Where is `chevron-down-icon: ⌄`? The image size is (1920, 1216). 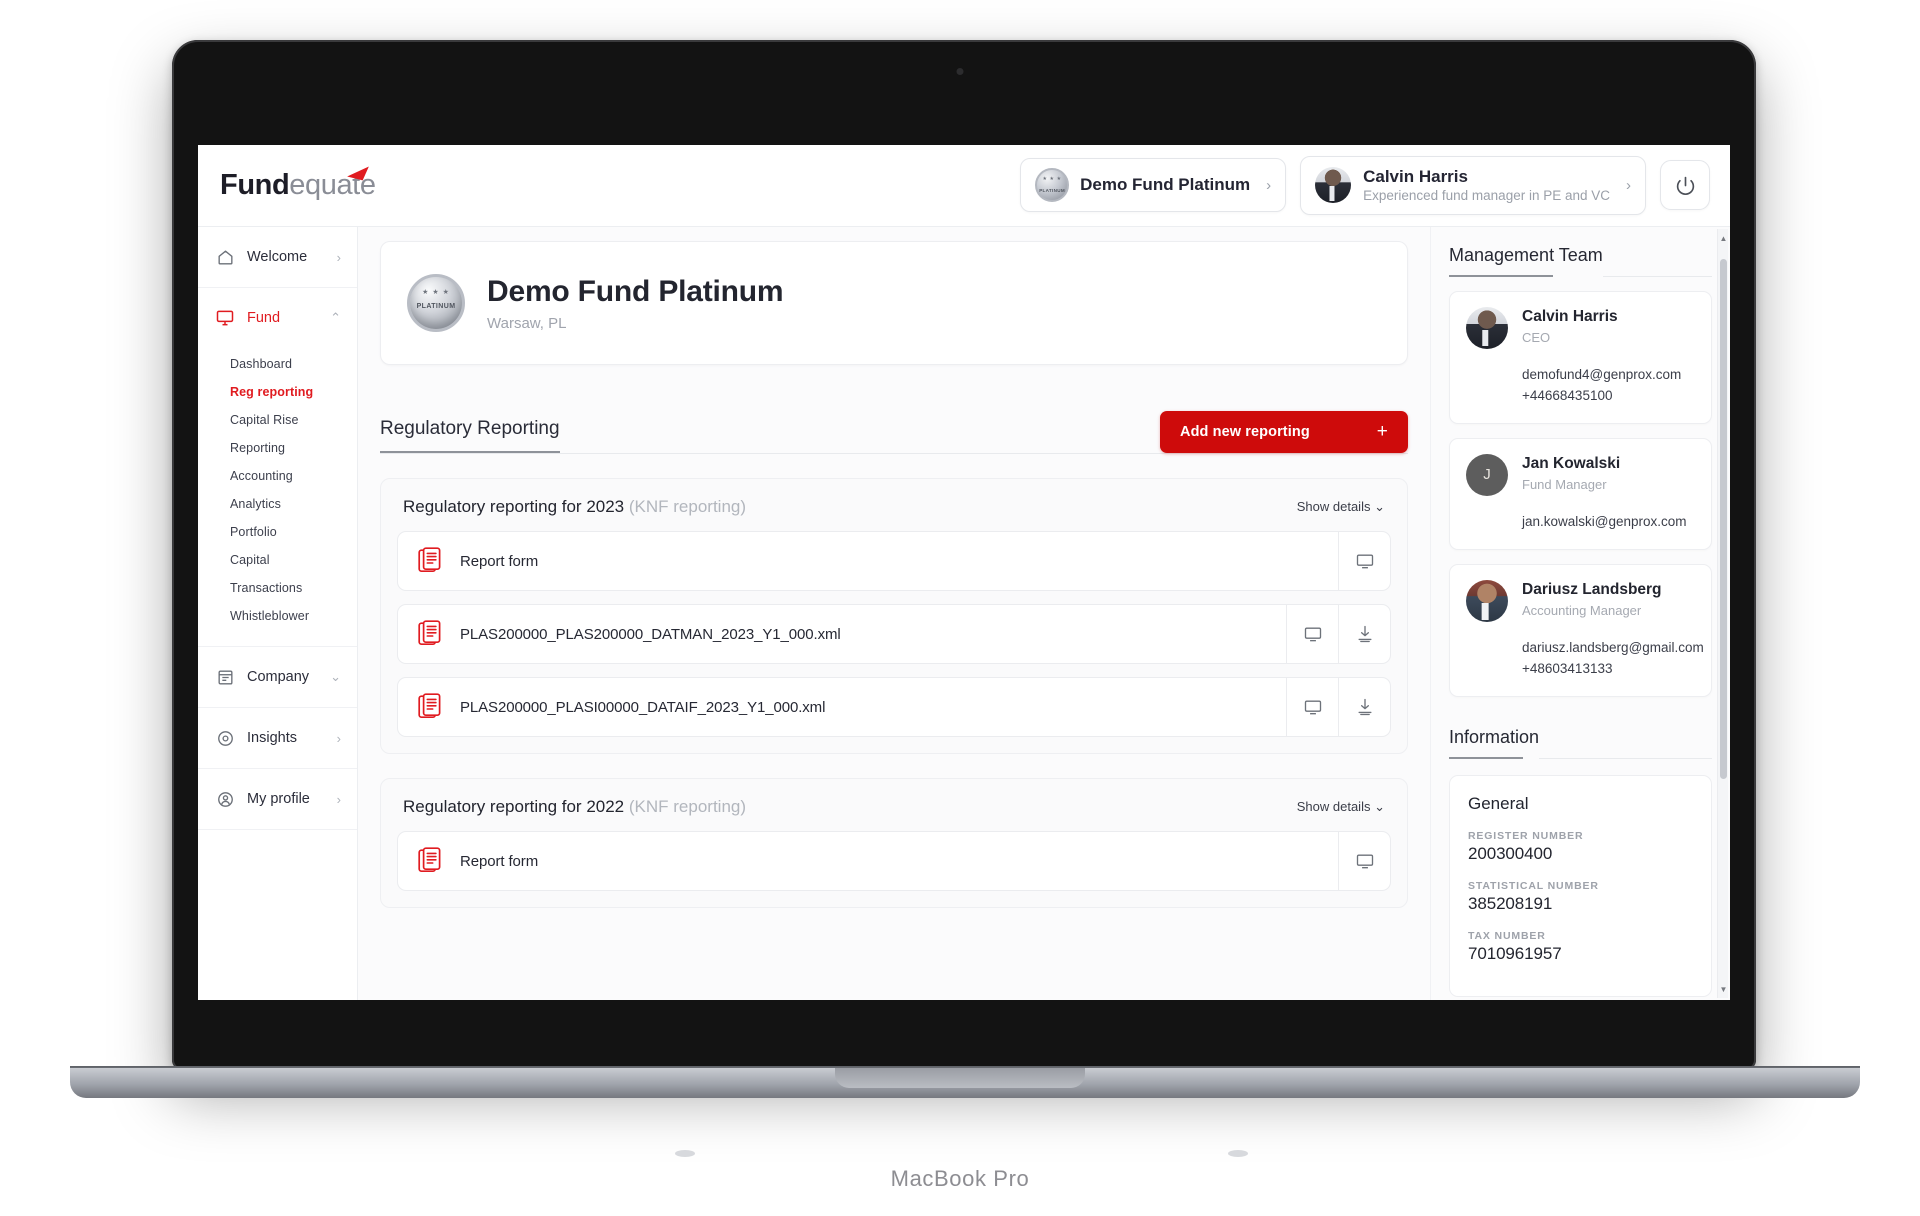
chevron-down-icon: ⌄ is located at coordinates (1379, 806).